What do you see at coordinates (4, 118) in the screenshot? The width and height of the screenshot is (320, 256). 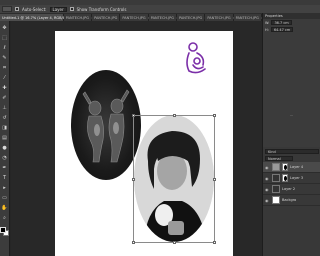 I see `history-brush-tool-icon: ↺` at bounding box center [4, 118].